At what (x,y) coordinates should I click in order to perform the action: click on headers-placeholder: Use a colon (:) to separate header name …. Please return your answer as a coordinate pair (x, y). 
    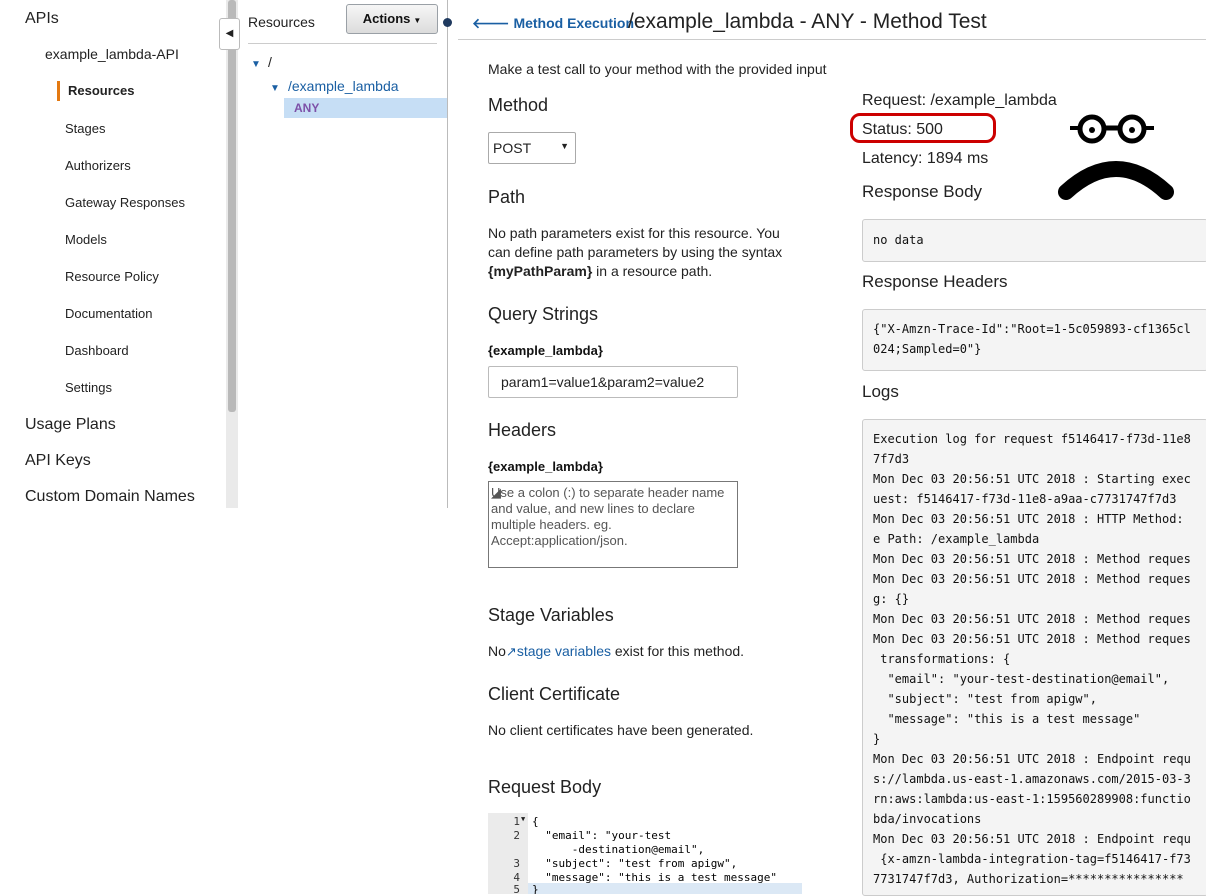
    Looking at the image, I should click on (608, 516).